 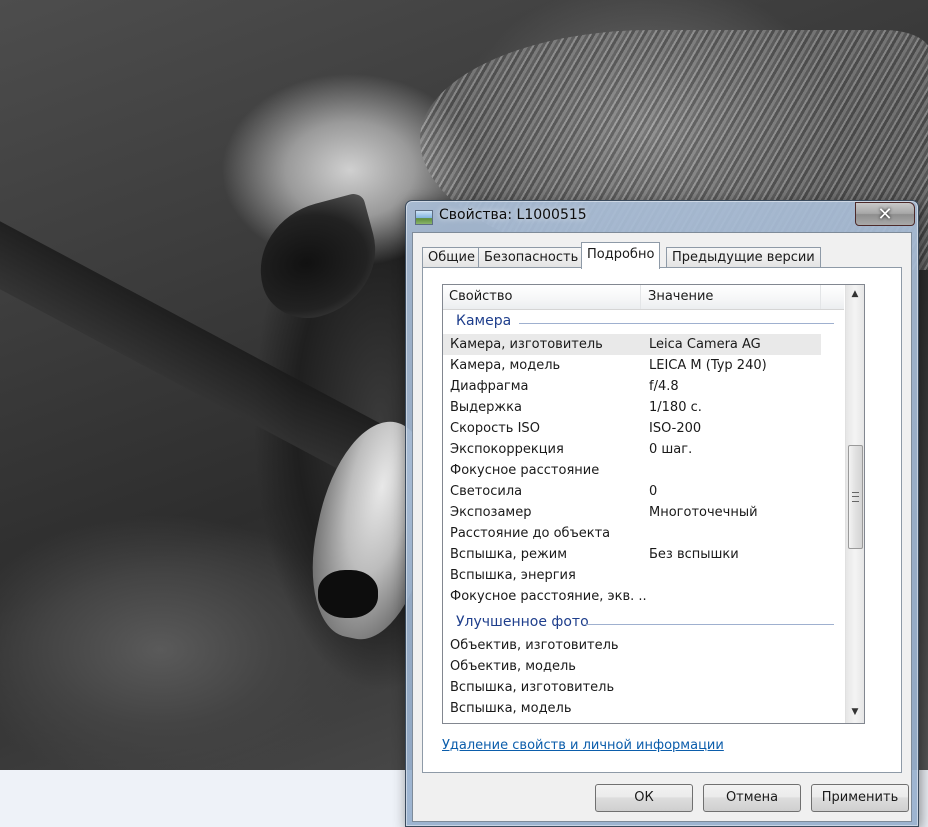 I want to click on list-item: Камера, изготовитель Leica Camera AG, so click(x=632, y=344).